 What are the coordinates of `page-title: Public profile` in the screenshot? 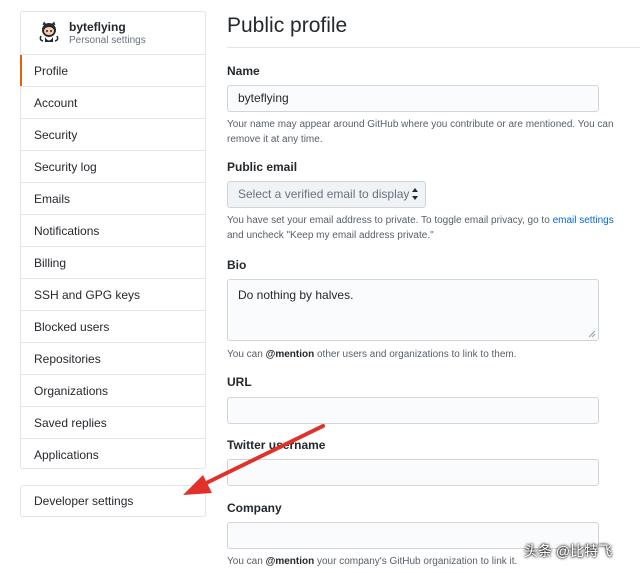 It's located at (287, 25).